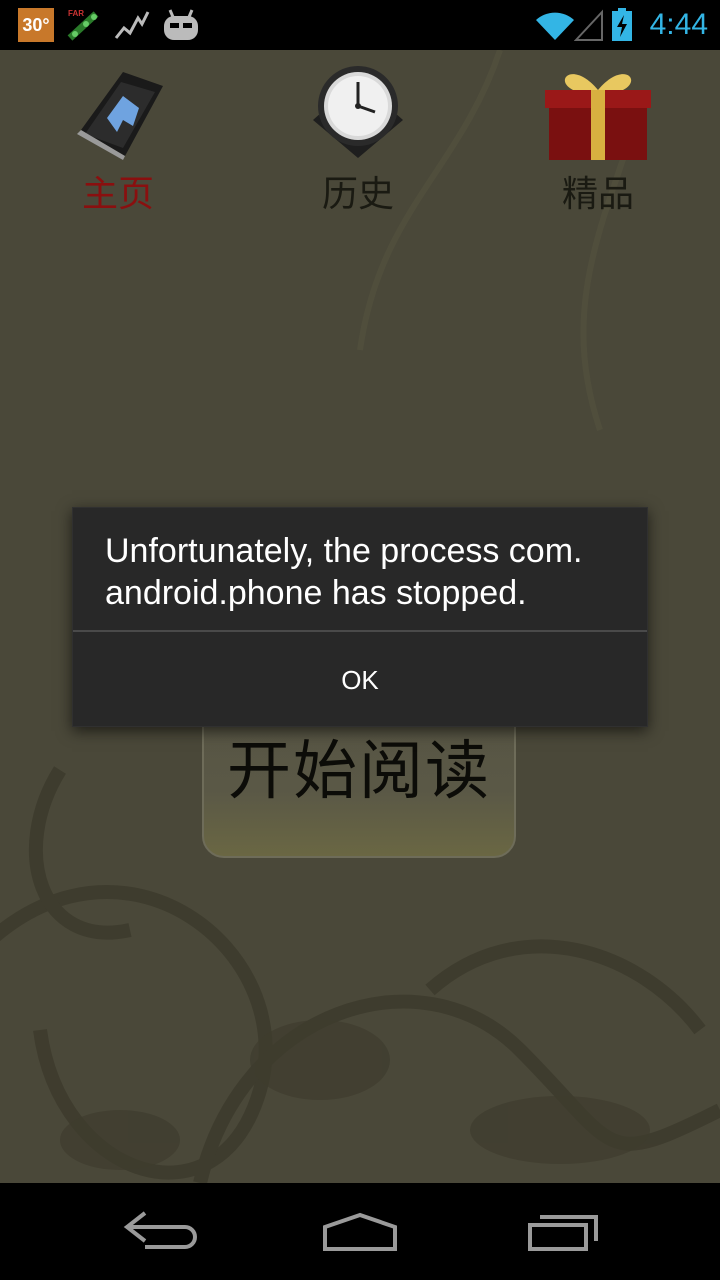 Image resolution: width=720 pixels, height=1280 pixels. I want to click on signal-icon, so click(588, 25).